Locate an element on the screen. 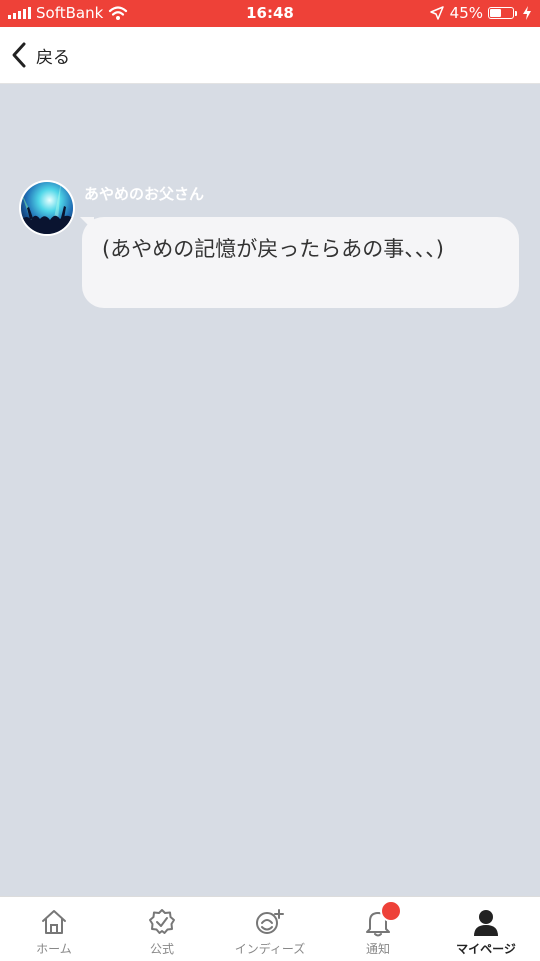  tab-home-label: ホーム is located at coordinates (54, 949).